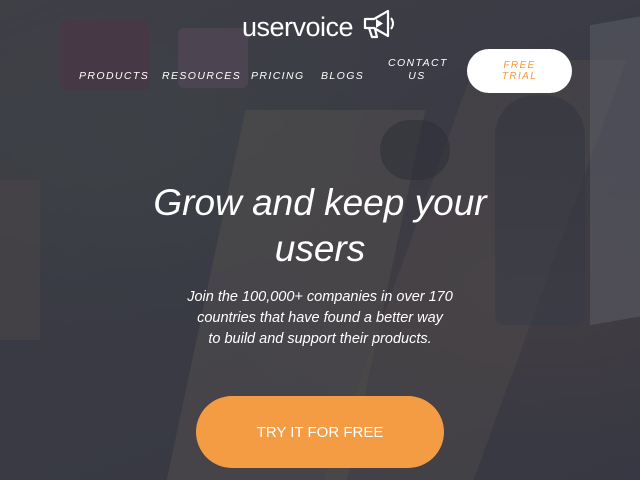 The height and width of the screenshot is (480, 640). I want to click on nav-contact-line1: CONTACT, so click(418, 63).